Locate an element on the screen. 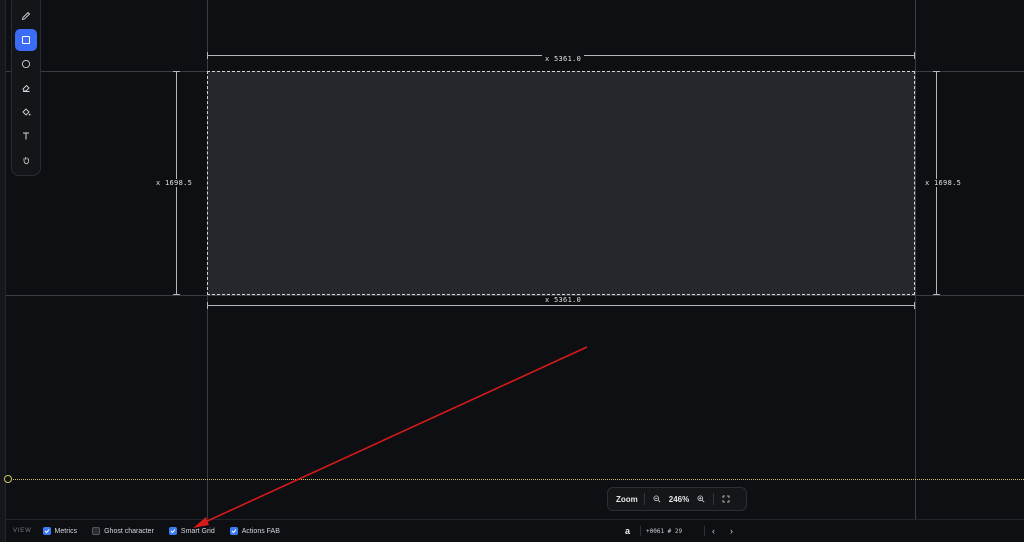 This screenshot has height=542, width=1024. guide-right is located at coordinates (915, 259).